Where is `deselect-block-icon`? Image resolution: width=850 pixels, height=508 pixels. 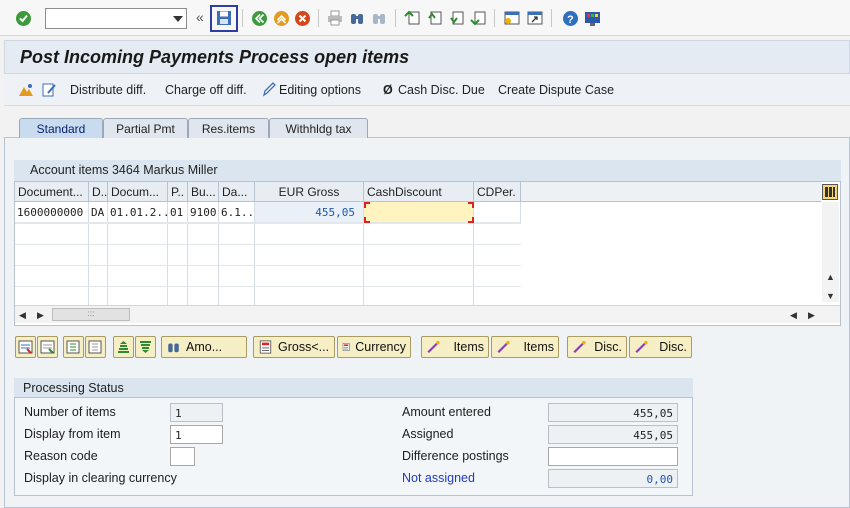
deselect-block-icon is located at coordinates (95, 347).